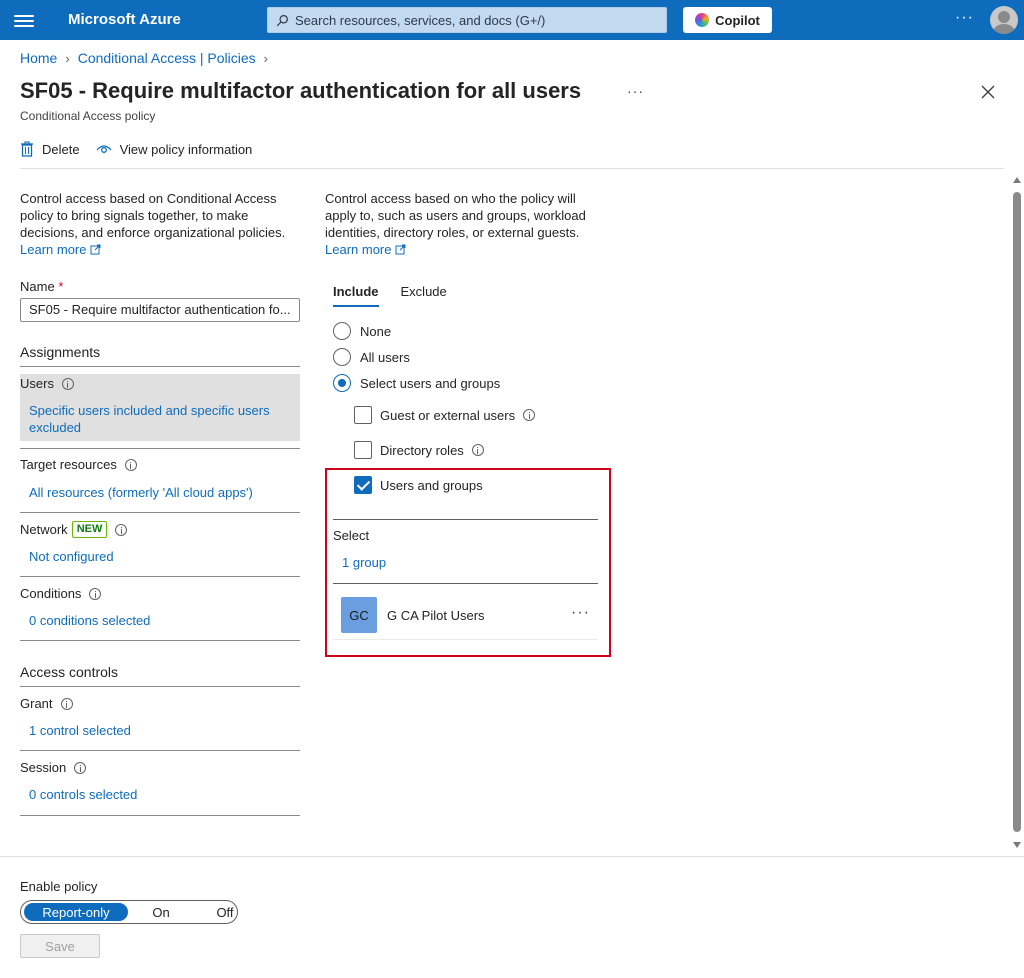 This screenshot has width=1024, height=978. I want to click on option-report-only: Report-only, so click(76, 912).